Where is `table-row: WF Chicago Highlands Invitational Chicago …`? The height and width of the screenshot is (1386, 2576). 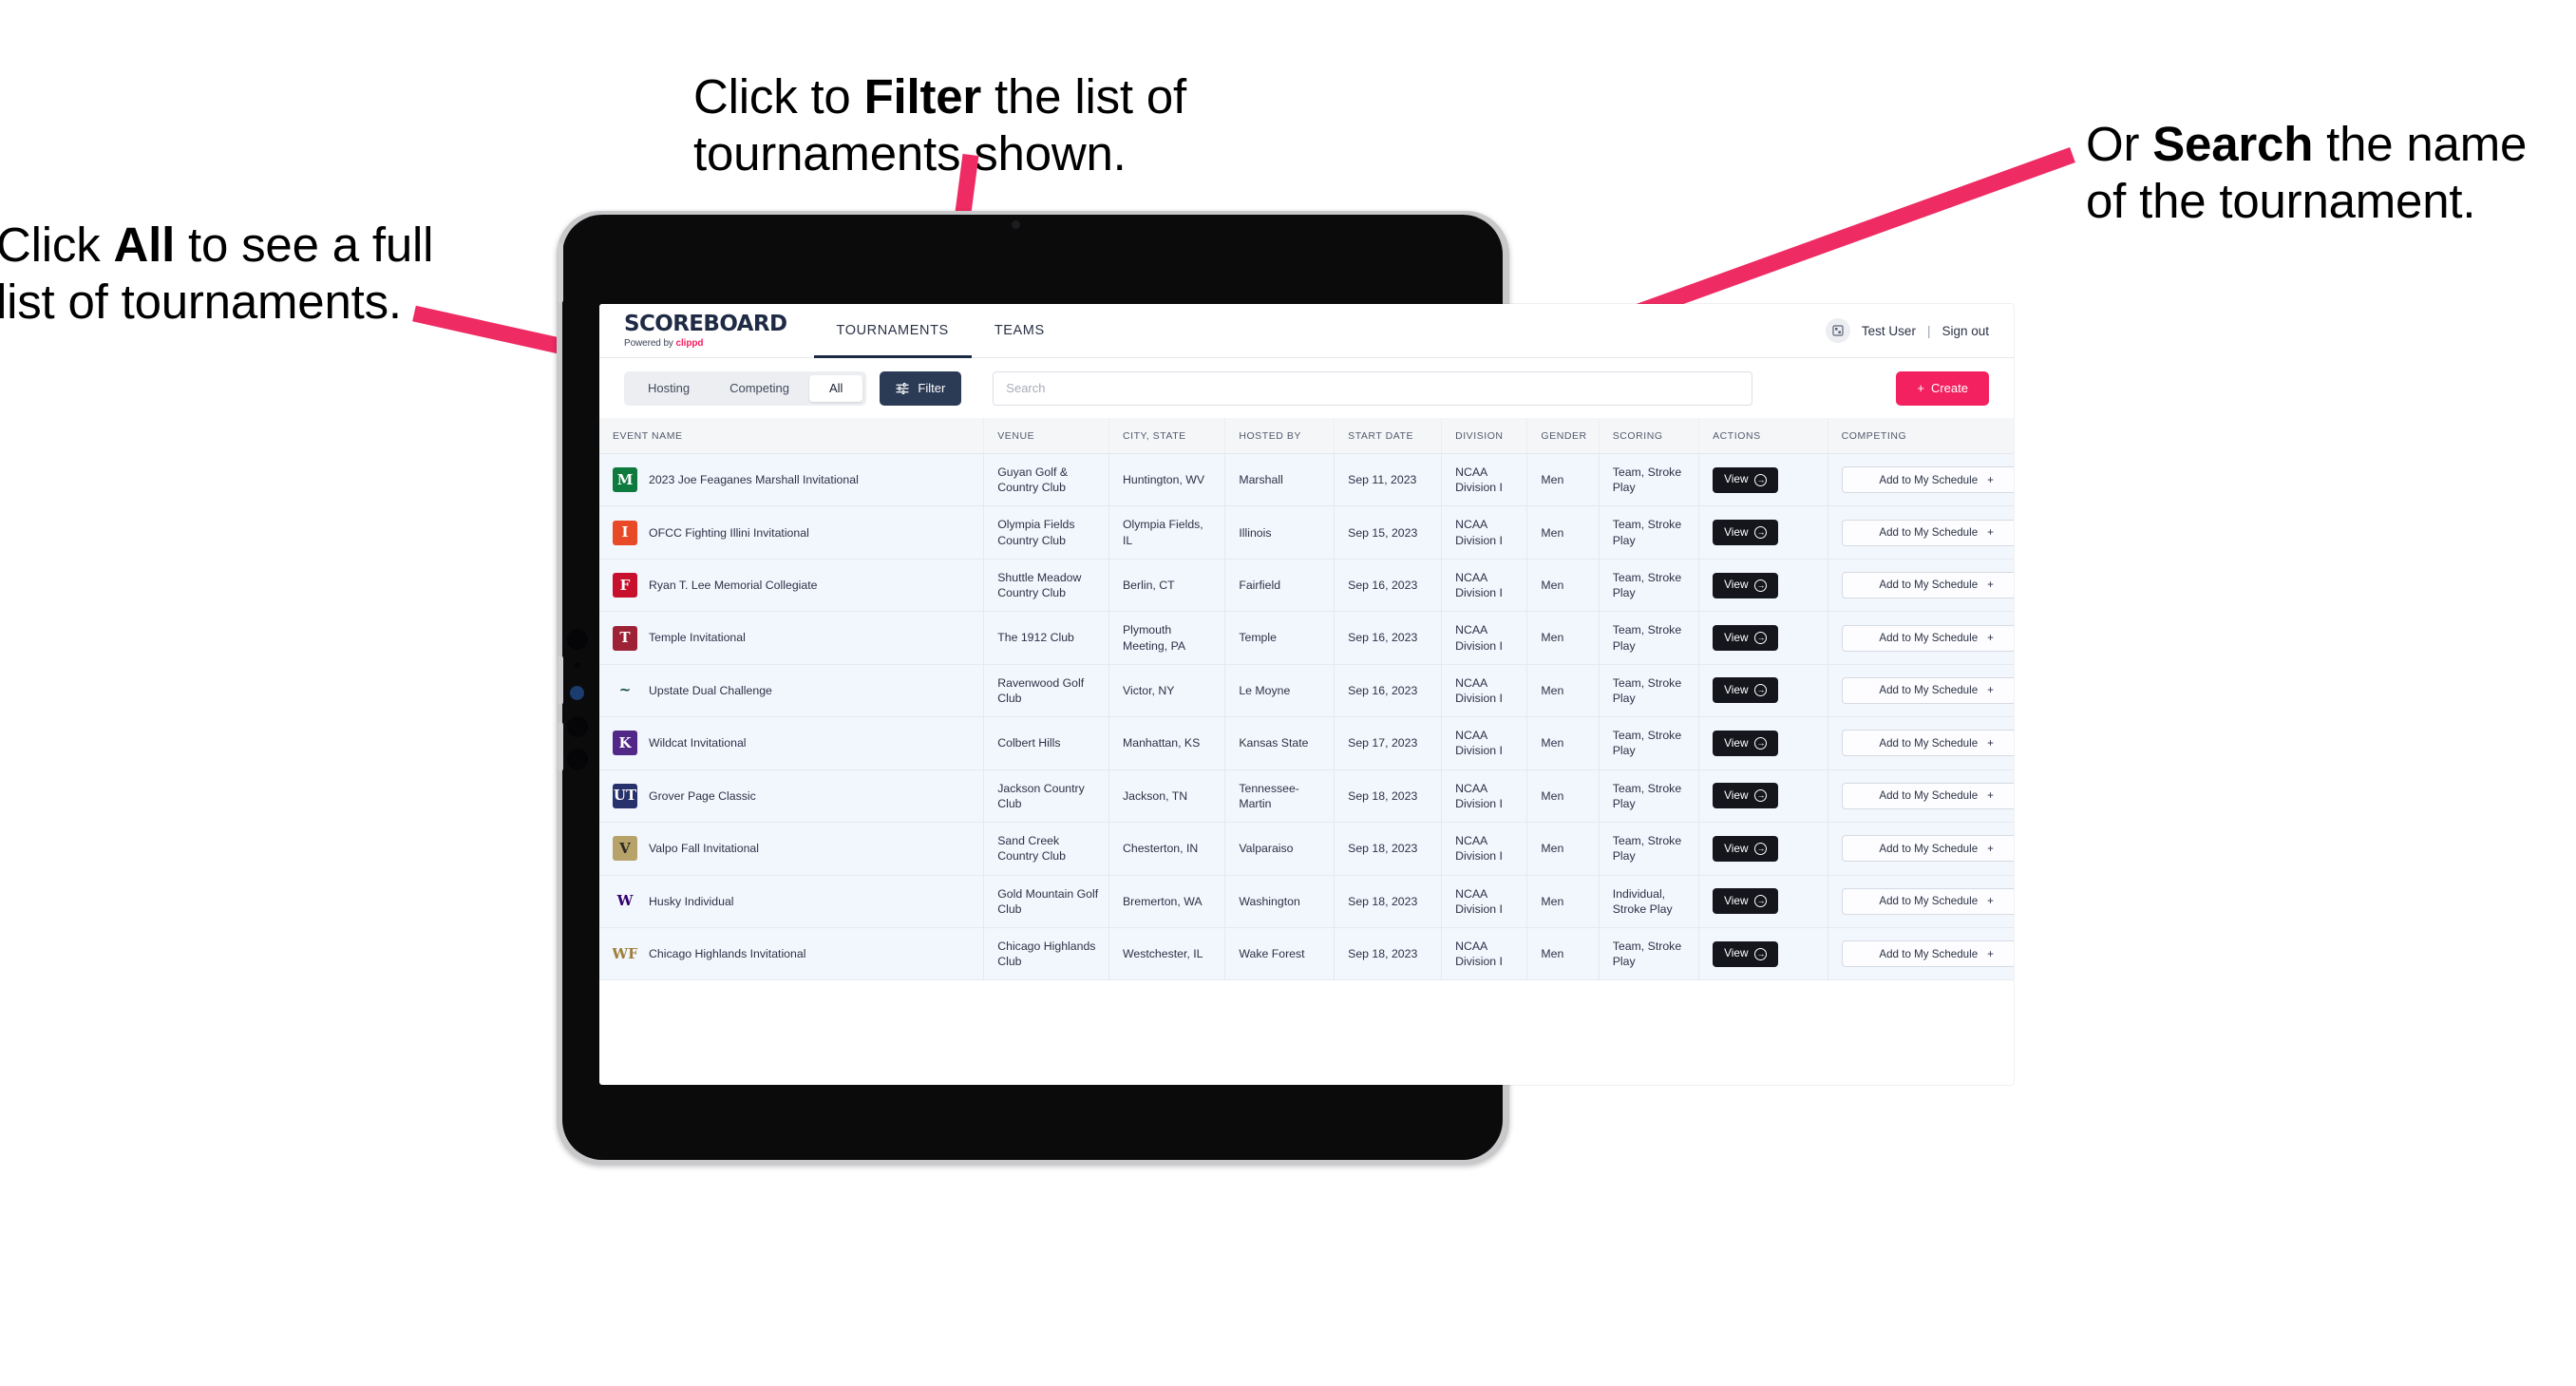
table-row: WF Chicago Highlands Invitational Chicago … is located at coordinates (1306, 954).